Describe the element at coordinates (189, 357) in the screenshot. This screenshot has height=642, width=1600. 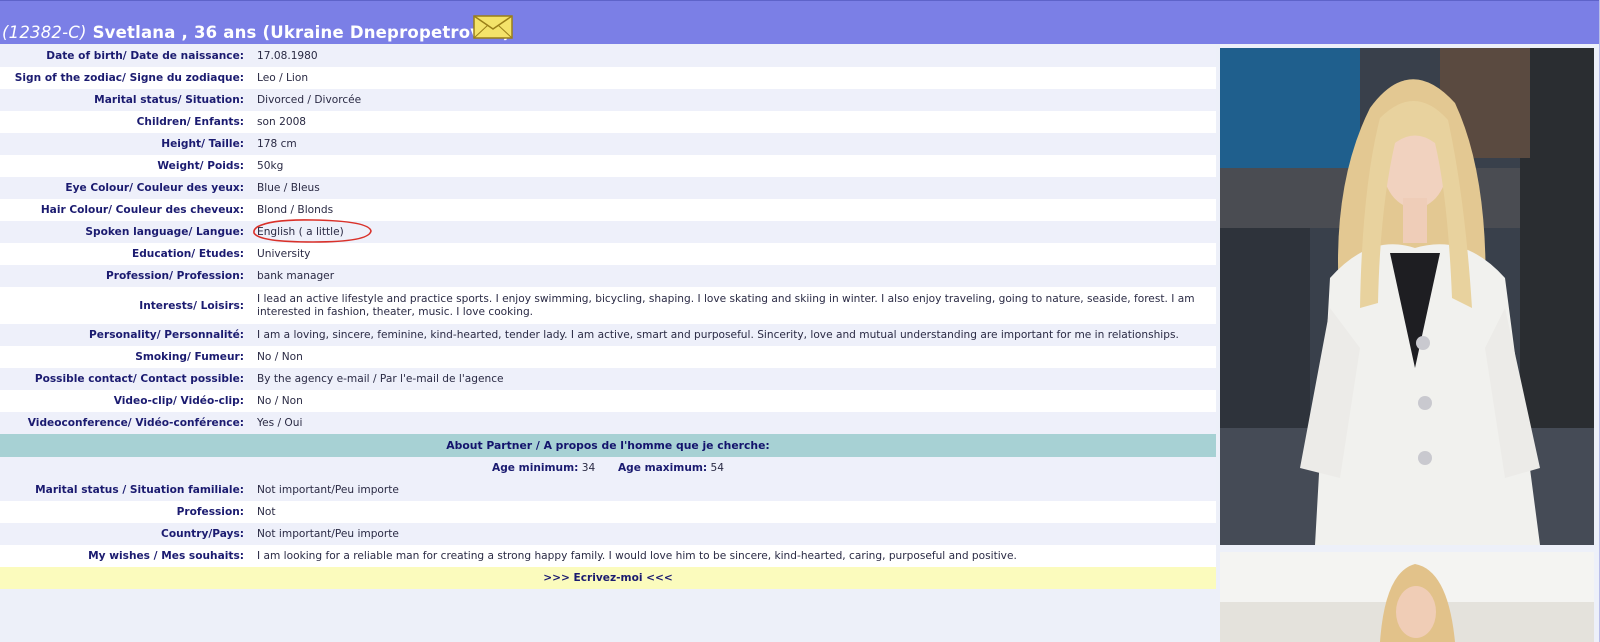
I see `profile-label: Smoking/ Fumeur:` at that location.